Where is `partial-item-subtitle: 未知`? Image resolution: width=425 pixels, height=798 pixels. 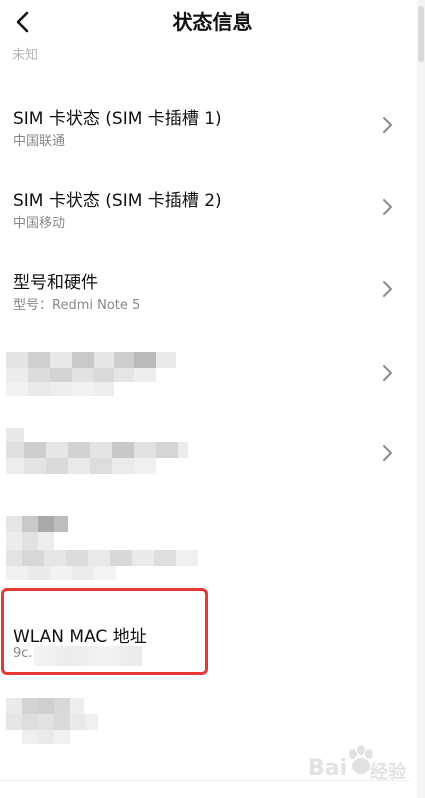
partial-item-subtitle: 未知 is located at coordinates (25, 54).